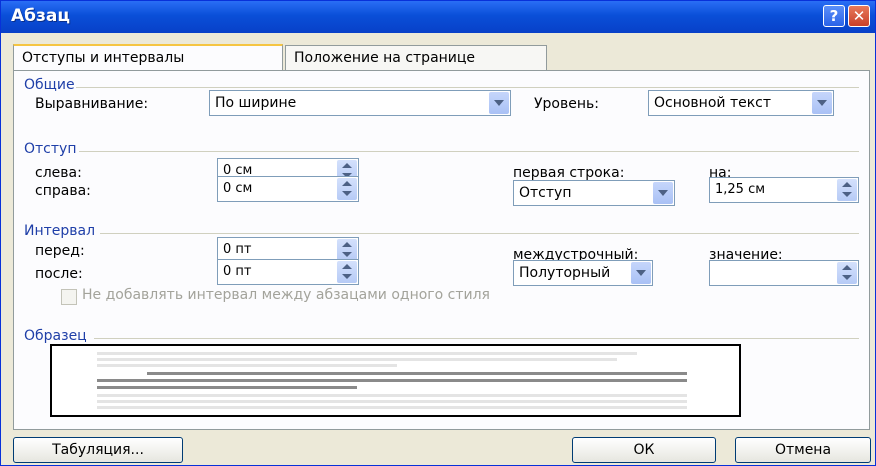 This screenshot has height=466, width=876. What do you see at coordinates (713, 103) in the screenshot?
I see `level-value: Основной текст` at bounding box center [713, 103].